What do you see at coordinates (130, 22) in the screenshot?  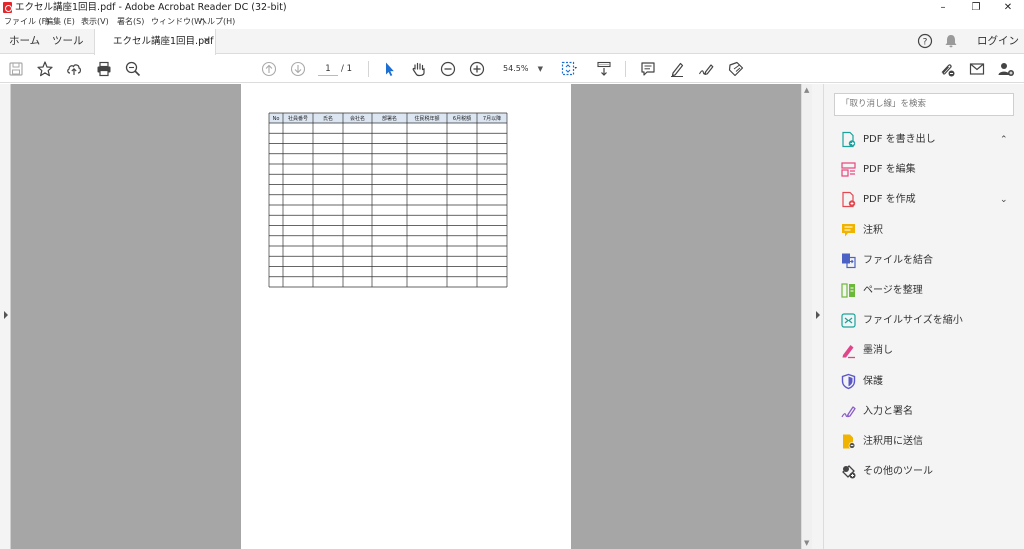 I see `menu-sign: 署名(S)` at bounding box center [130, 22].